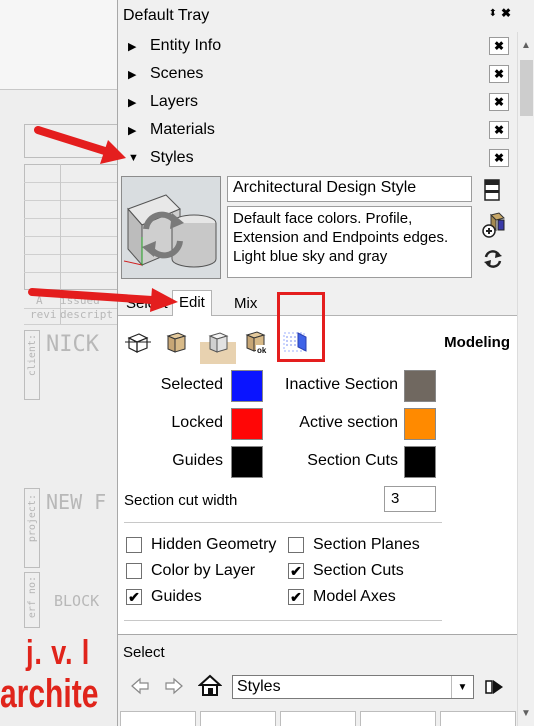 This screenshot has height=726, width=534. What do you see at coordinates (247, 386) in the screenshot?
I see `selected-color-swatch` at bounding box center [247, 386].